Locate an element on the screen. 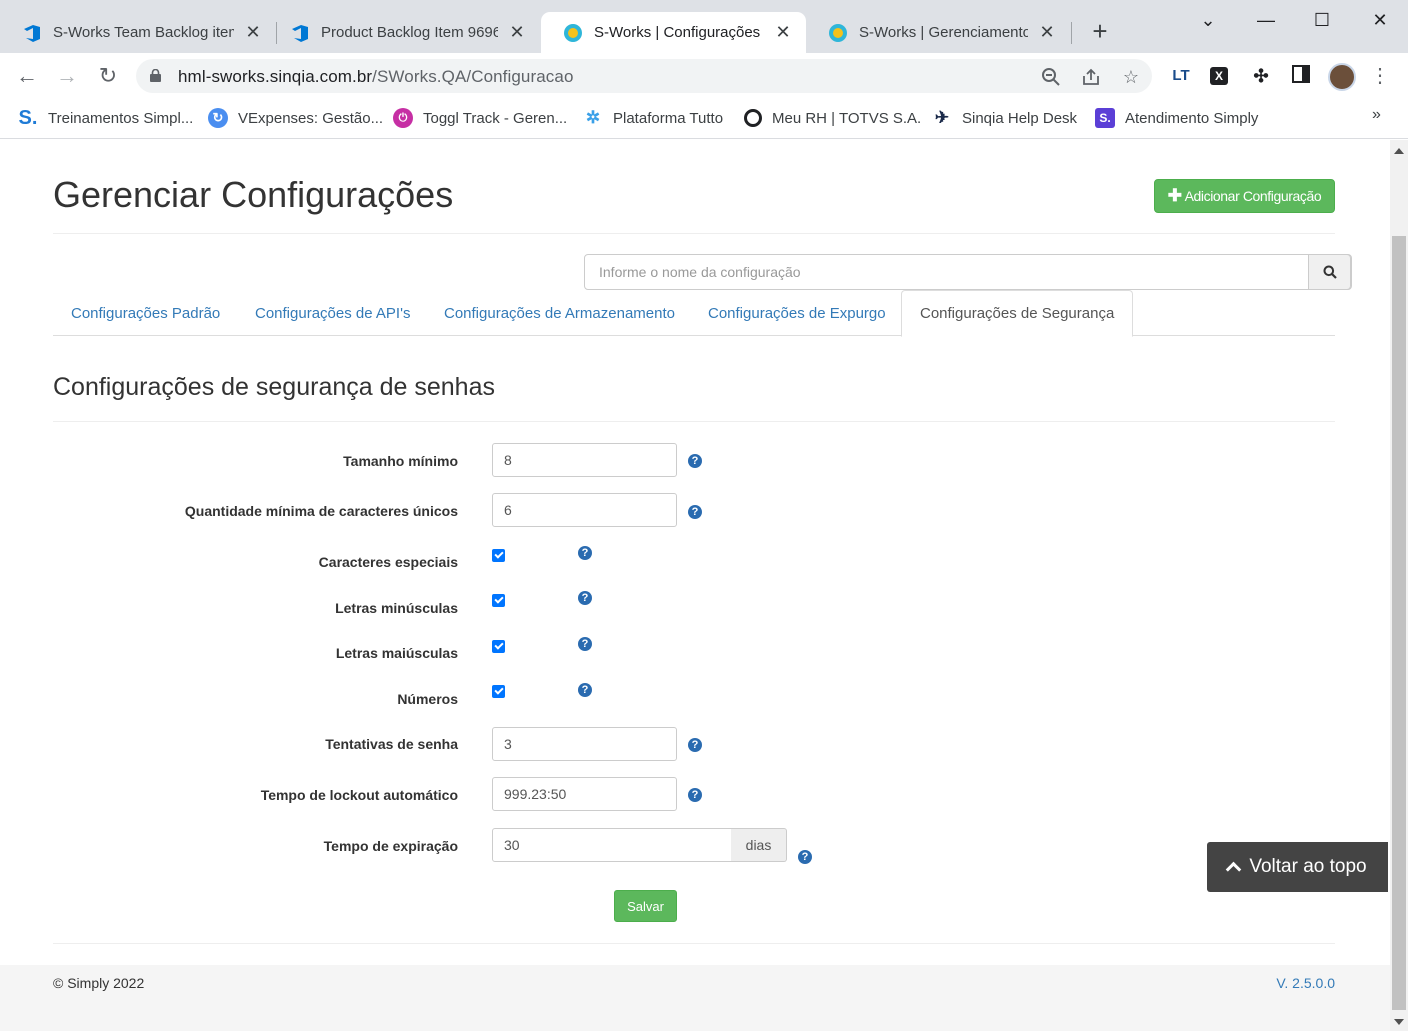 Image resolution: width=1408 pixels, height=1031 pixels. minimize-button: — is located at coordinates (1266, 21).